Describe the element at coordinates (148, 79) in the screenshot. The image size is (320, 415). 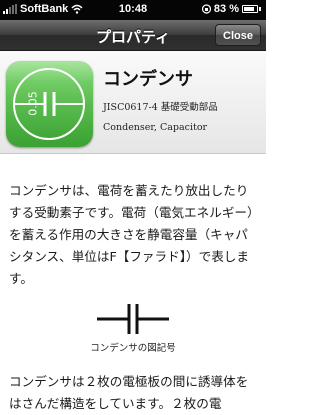
I see `component-title: コンデンサ` at that location.